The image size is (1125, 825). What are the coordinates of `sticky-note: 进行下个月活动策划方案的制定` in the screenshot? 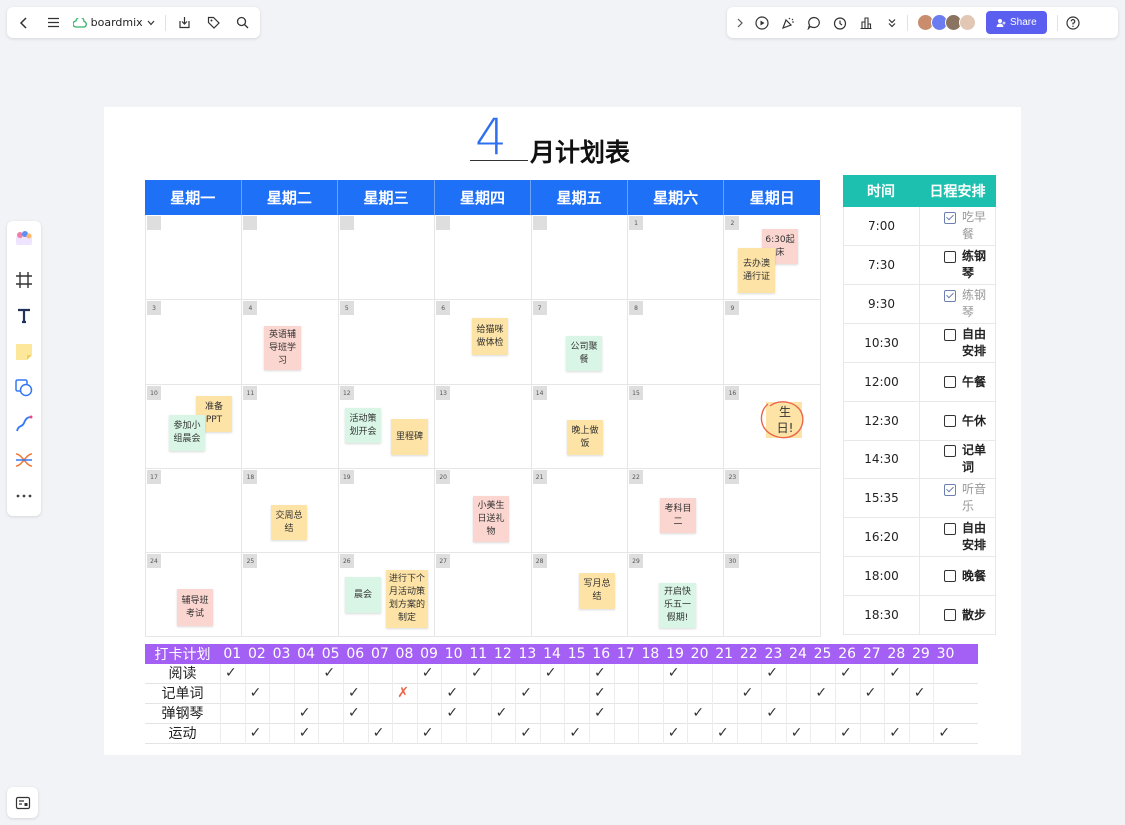 It's located at (407, 599).